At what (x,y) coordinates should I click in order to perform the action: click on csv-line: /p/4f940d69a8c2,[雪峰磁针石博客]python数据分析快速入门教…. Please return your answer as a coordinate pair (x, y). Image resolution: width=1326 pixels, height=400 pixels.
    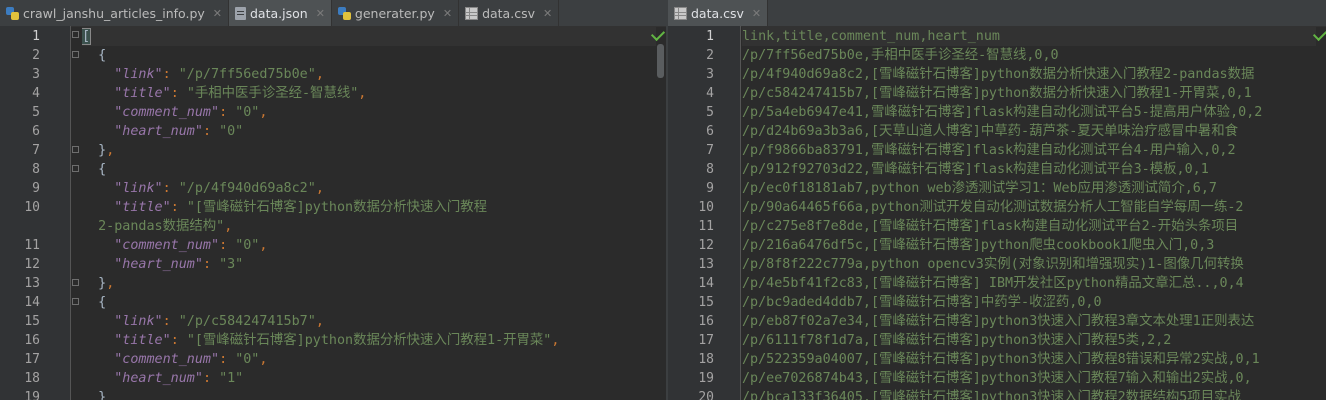
    Looking at the image, I should click on (998, 74).